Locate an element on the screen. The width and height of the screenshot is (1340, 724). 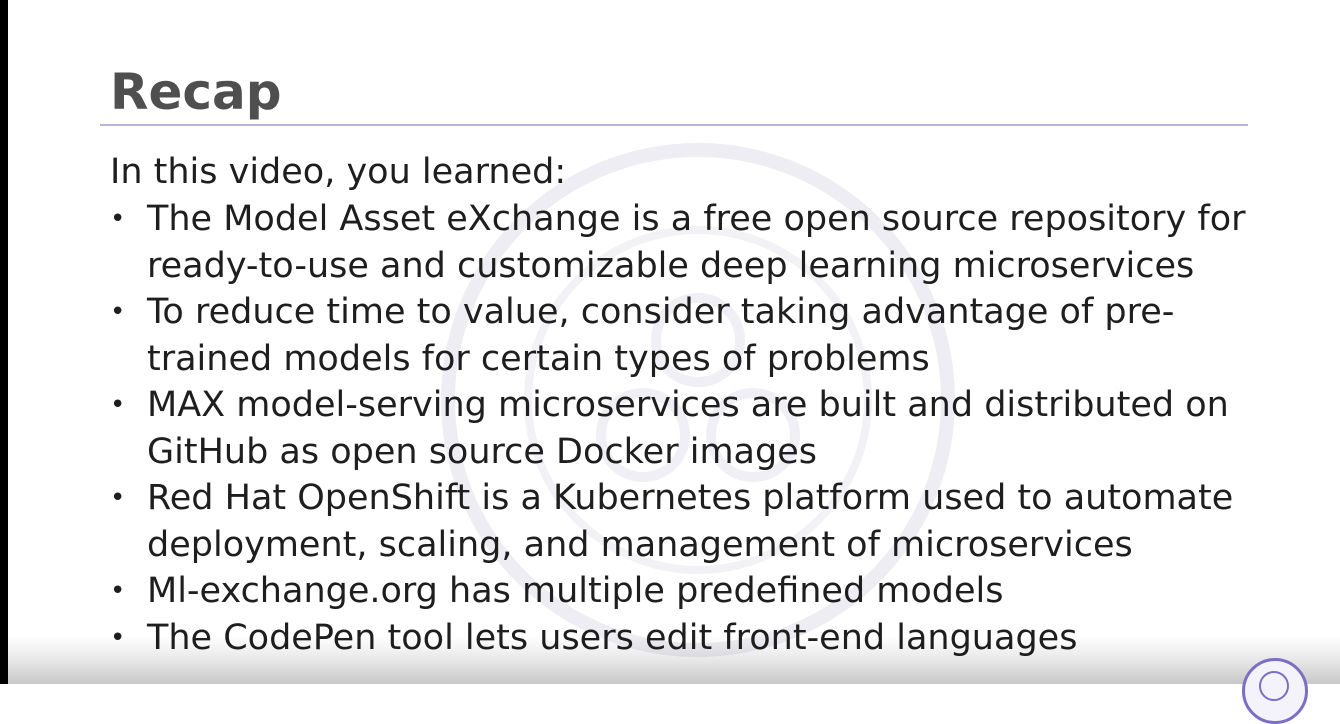
slide-title: Recap is located at coordinates (196, 92).